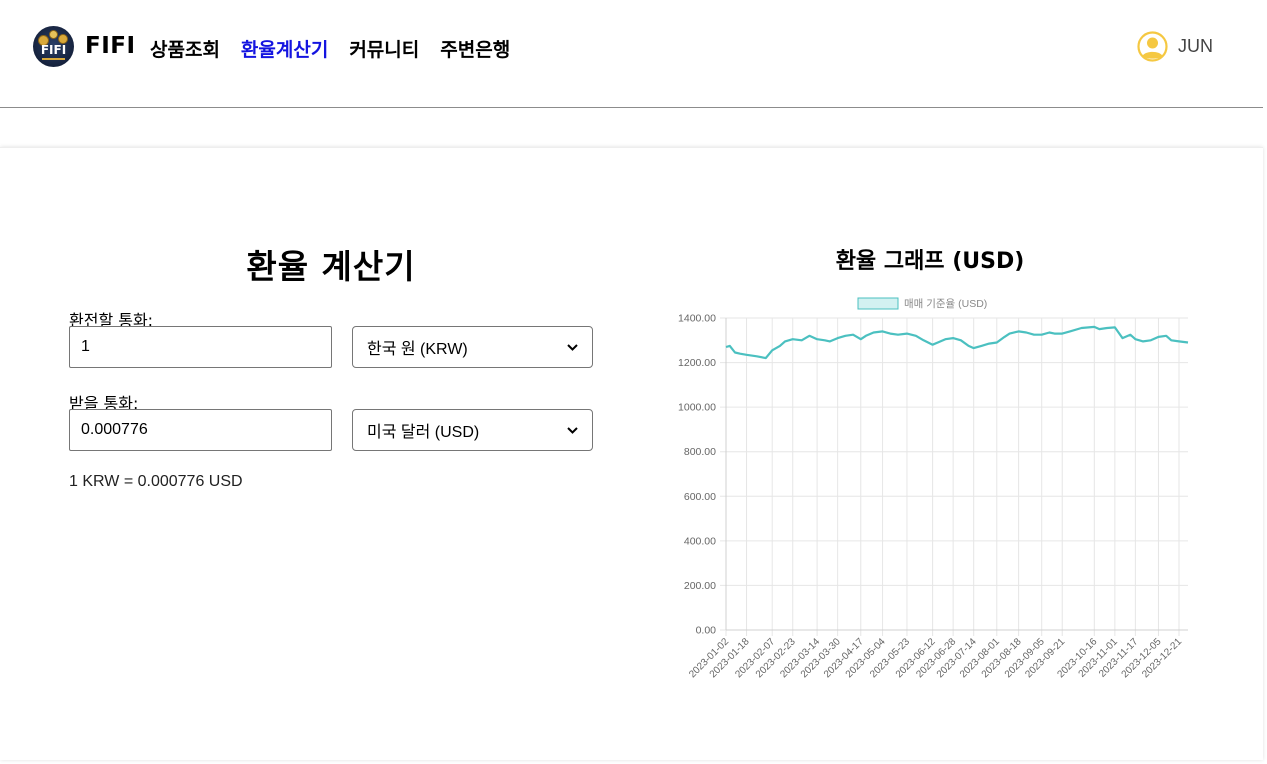 The width and height of the screenshot is (1267, 764). I want to click on legend-swatch, so click(878, 303).